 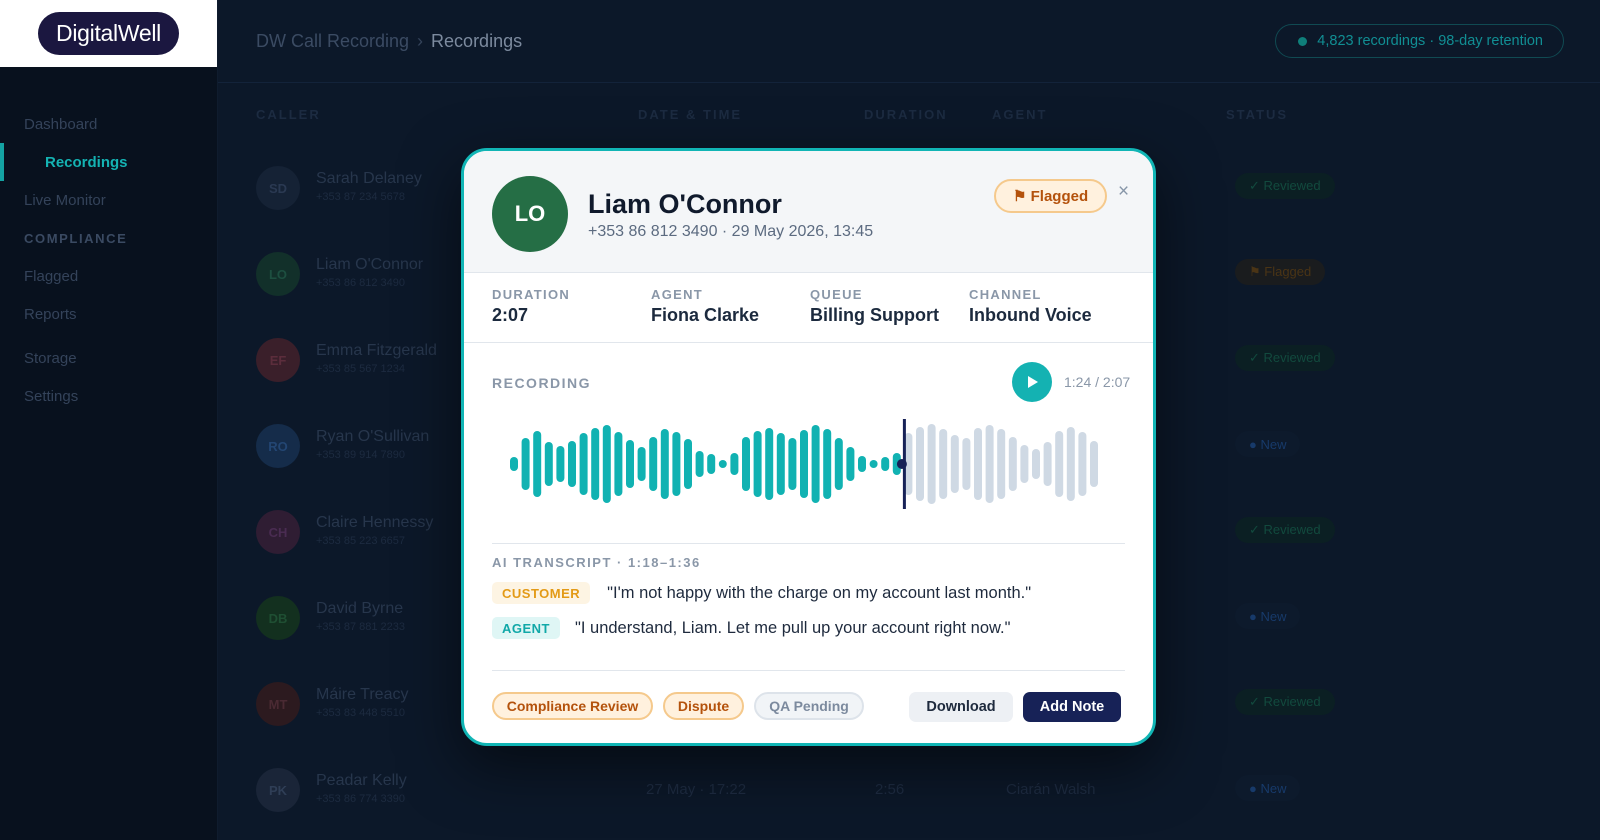 I want to click on add-note-button: Add Note, so click(x=1072, y=707).